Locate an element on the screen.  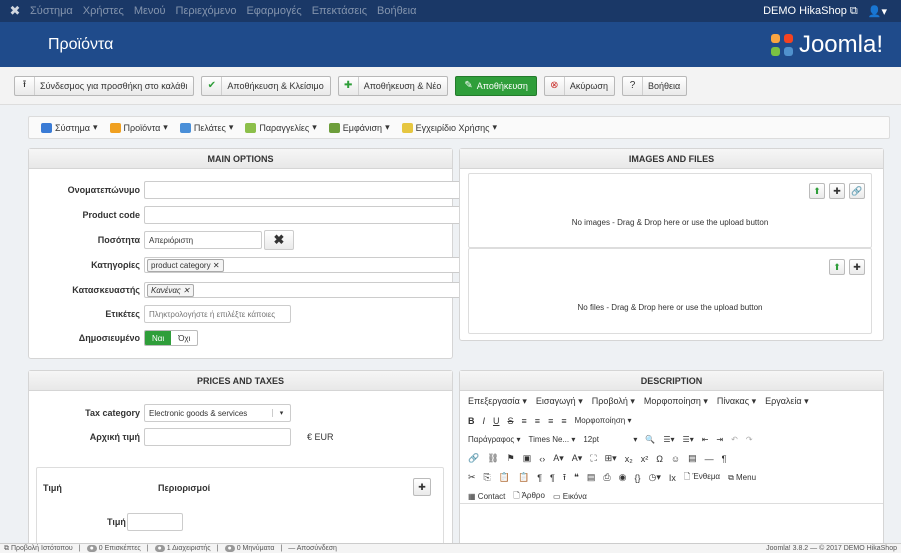
contact-button: ▦ Contact is located at coordinates (486, 496).